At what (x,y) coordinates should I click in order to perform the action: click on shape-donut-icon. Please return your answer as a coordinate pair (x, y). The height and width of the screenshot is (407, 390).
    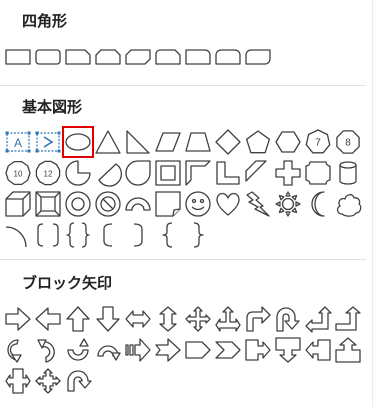
    Looking at the image, I should click on (78, 204).